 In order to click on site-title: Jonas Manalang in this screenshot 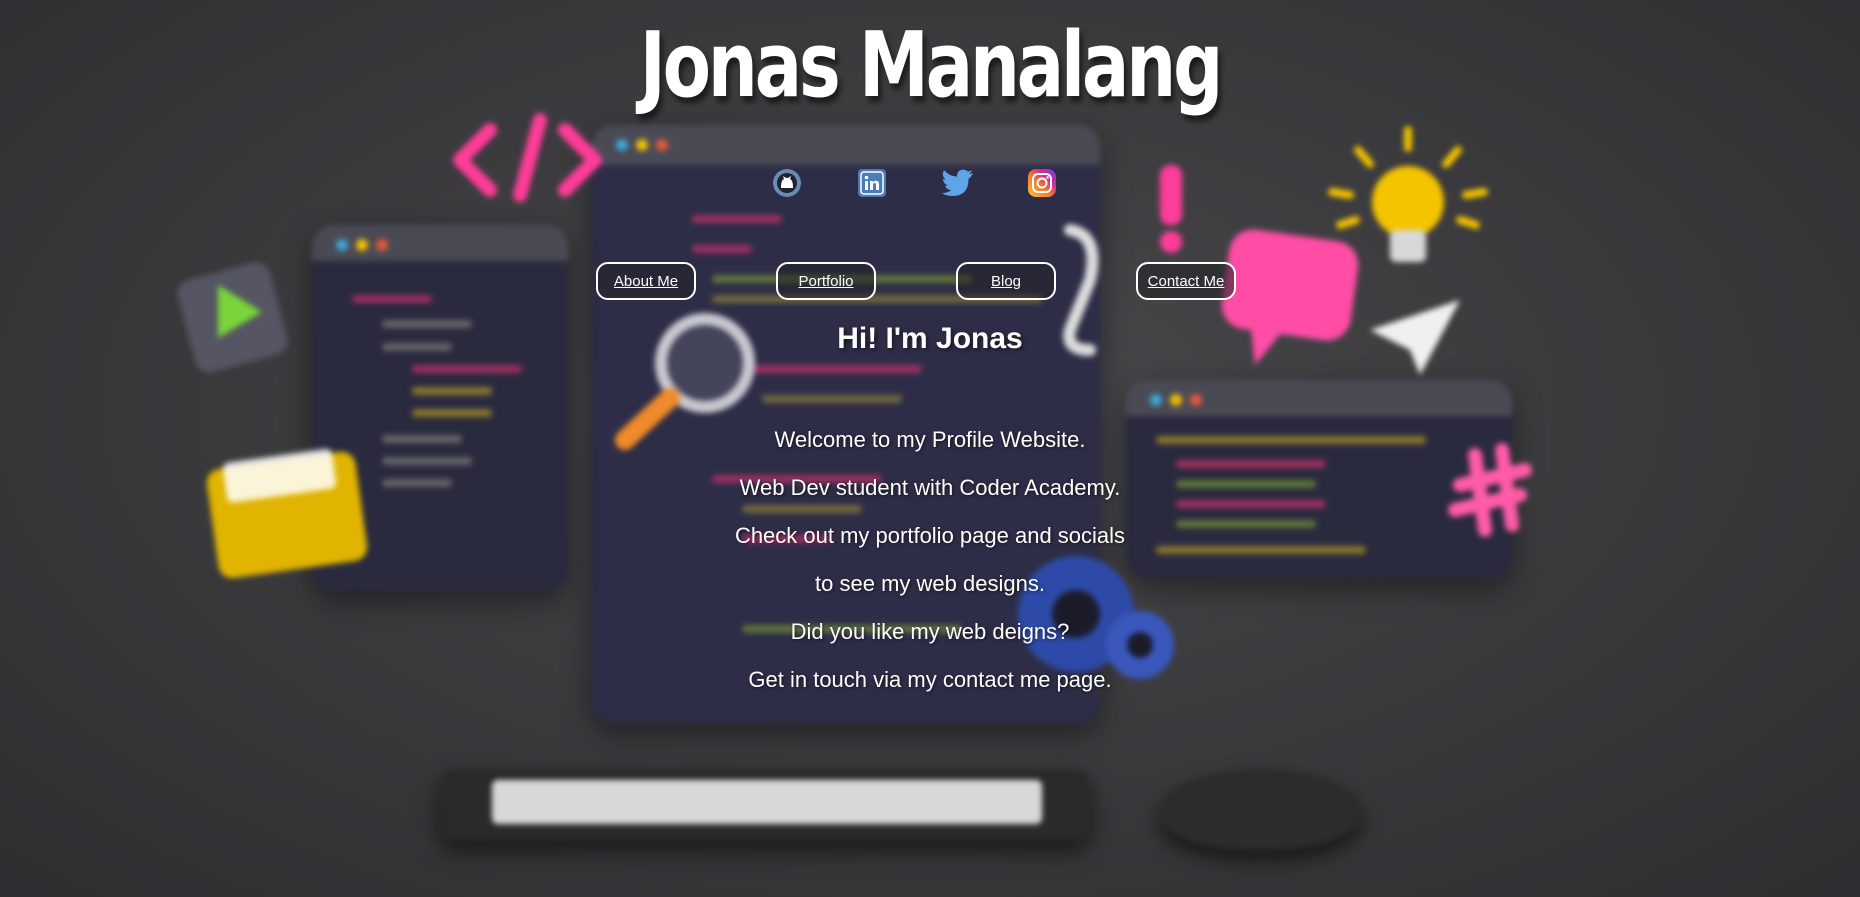, I will do `click(931, 65)`.